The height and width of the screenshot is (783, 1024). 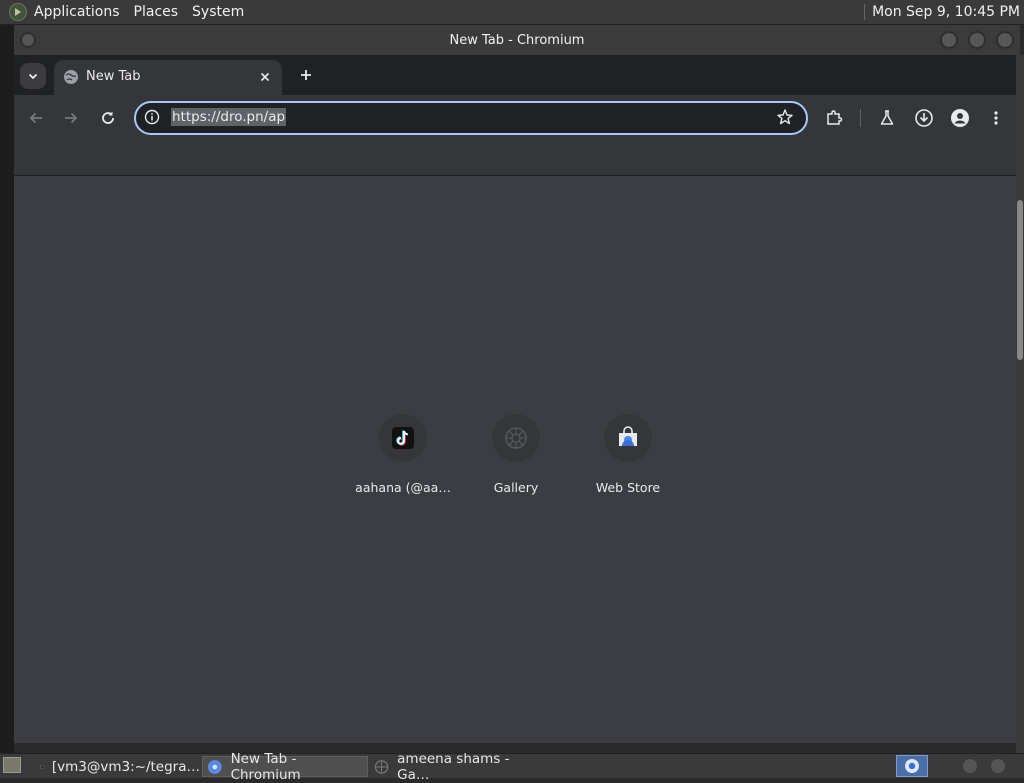 I want to click on flask-icon, so click(x=887, y=117).